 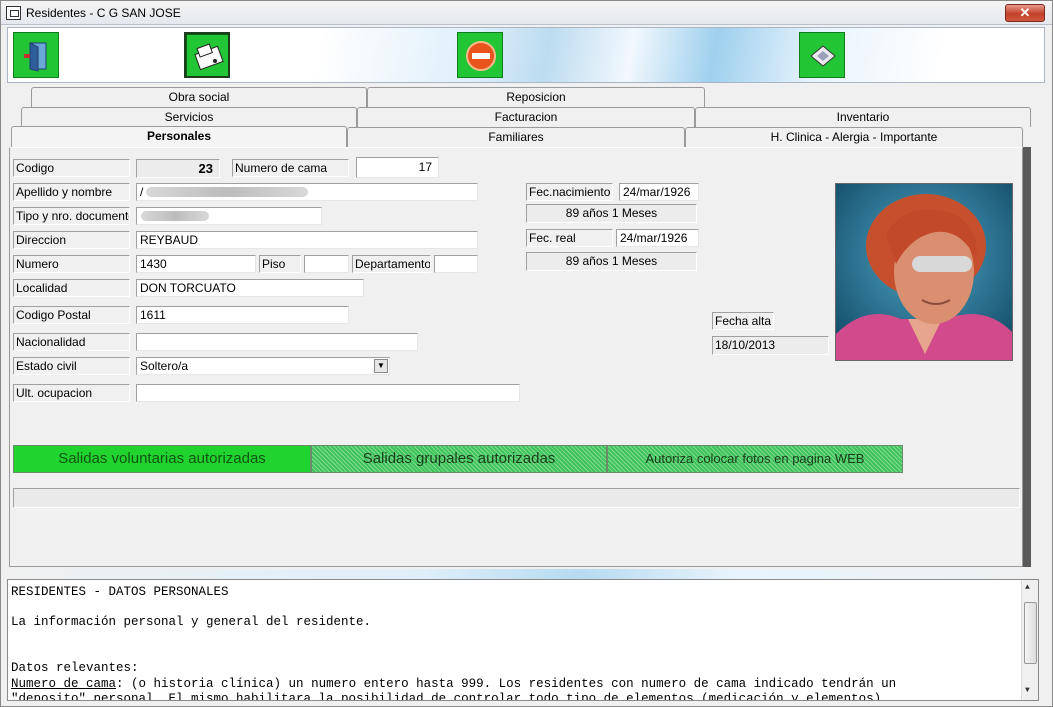 I want to click on apellido-label: Apellido y nombre, so click(x=71, y=192).